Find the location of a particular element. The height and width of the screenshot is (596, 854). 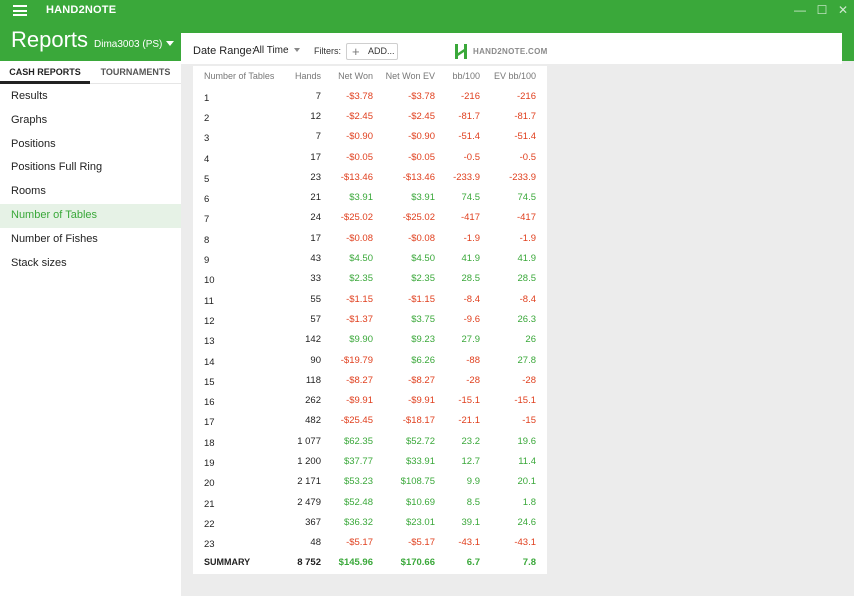

cell-hands: 24 is located at coordinates (315, 218).